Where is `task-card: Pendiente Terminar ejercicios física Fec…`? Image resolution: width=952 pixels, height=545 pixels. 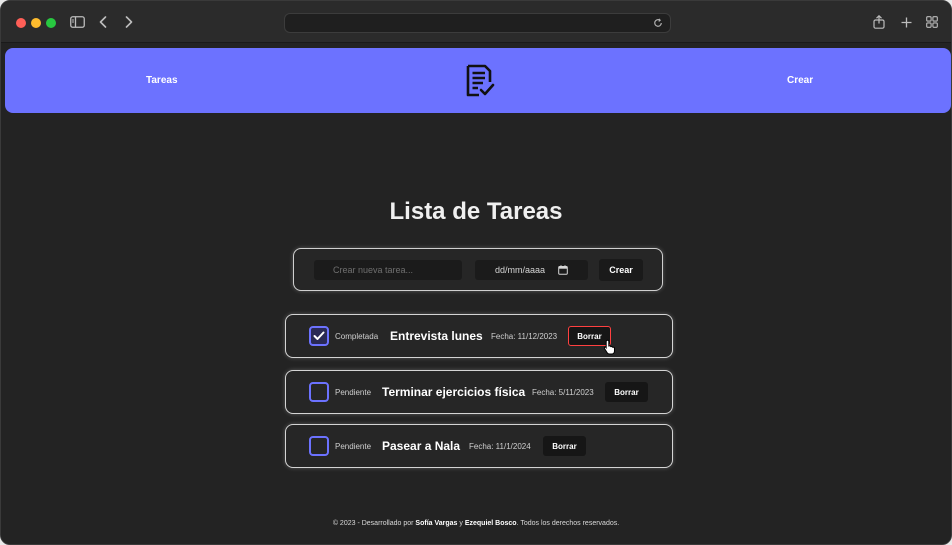 task-card: Pendiente Terminar ejercicios física Fec… is located at coordinates (479, 392).